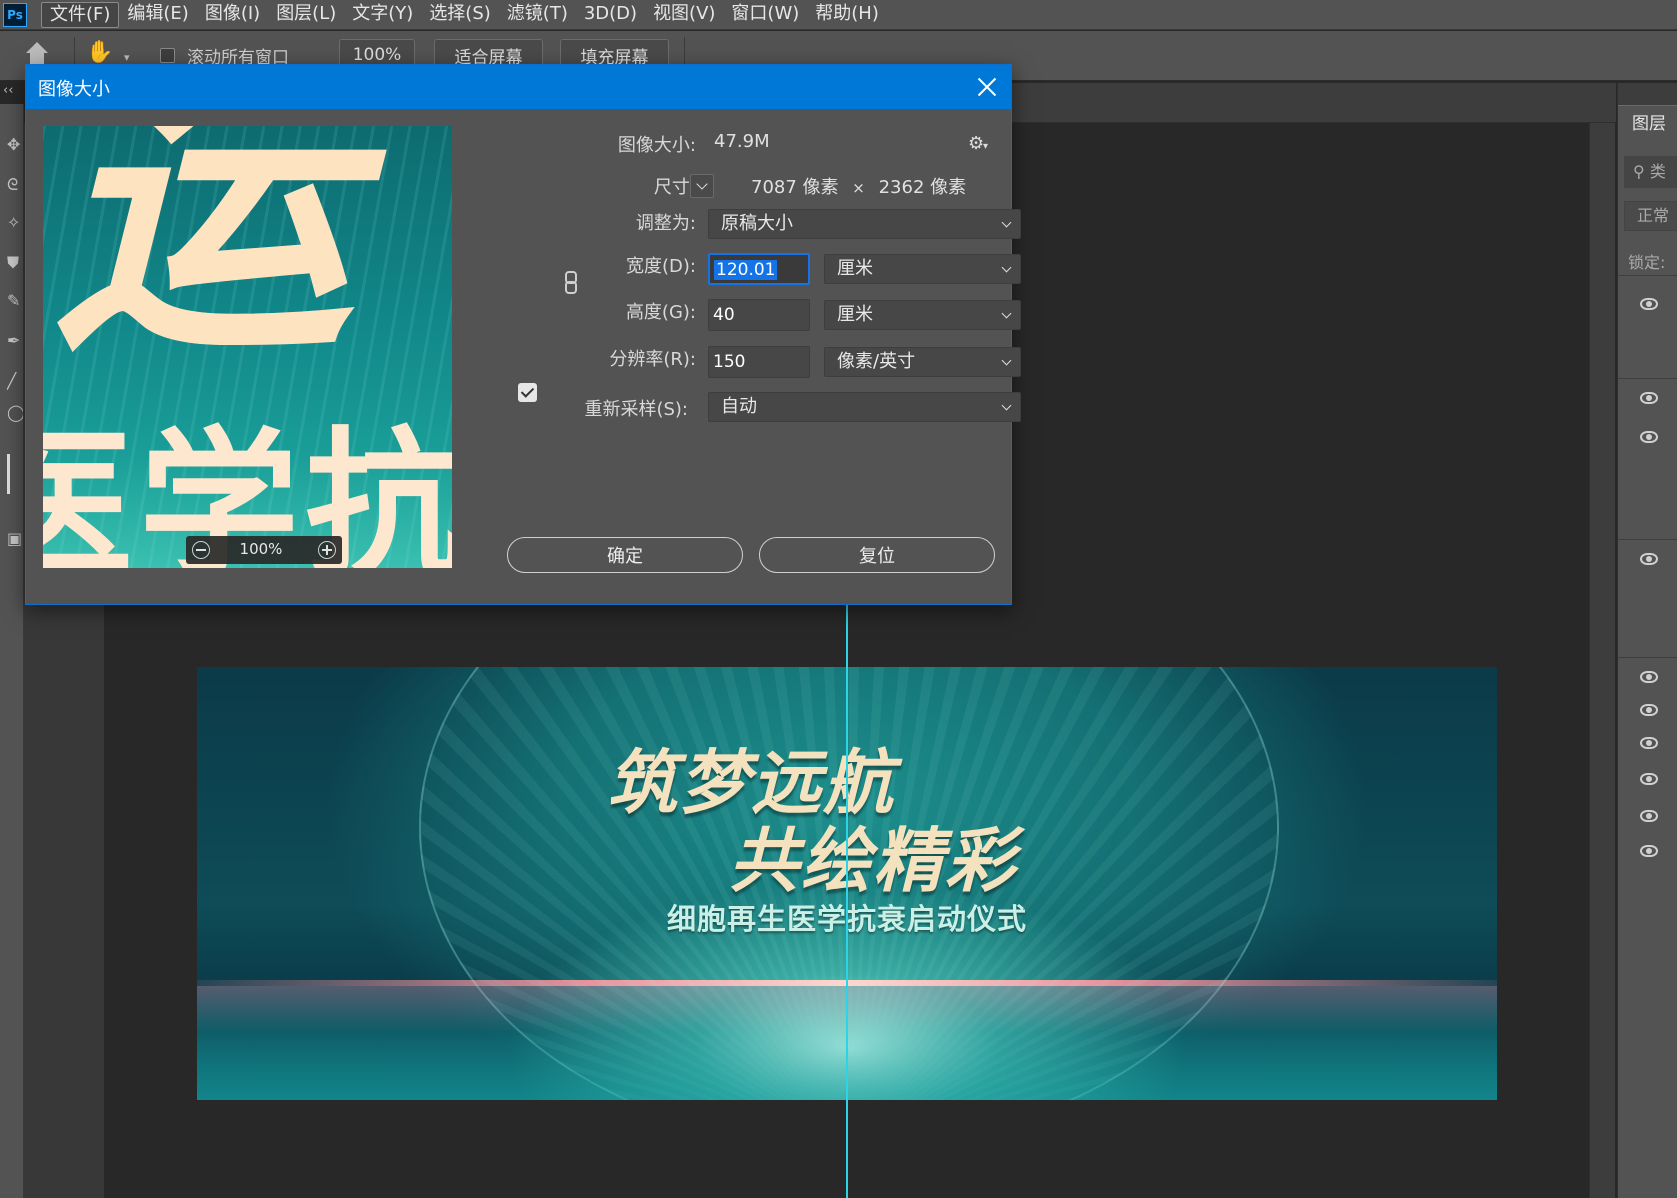 The image size is (1677, 1198). I want to click on menu-type: 文字(Y), so click(382, 15).